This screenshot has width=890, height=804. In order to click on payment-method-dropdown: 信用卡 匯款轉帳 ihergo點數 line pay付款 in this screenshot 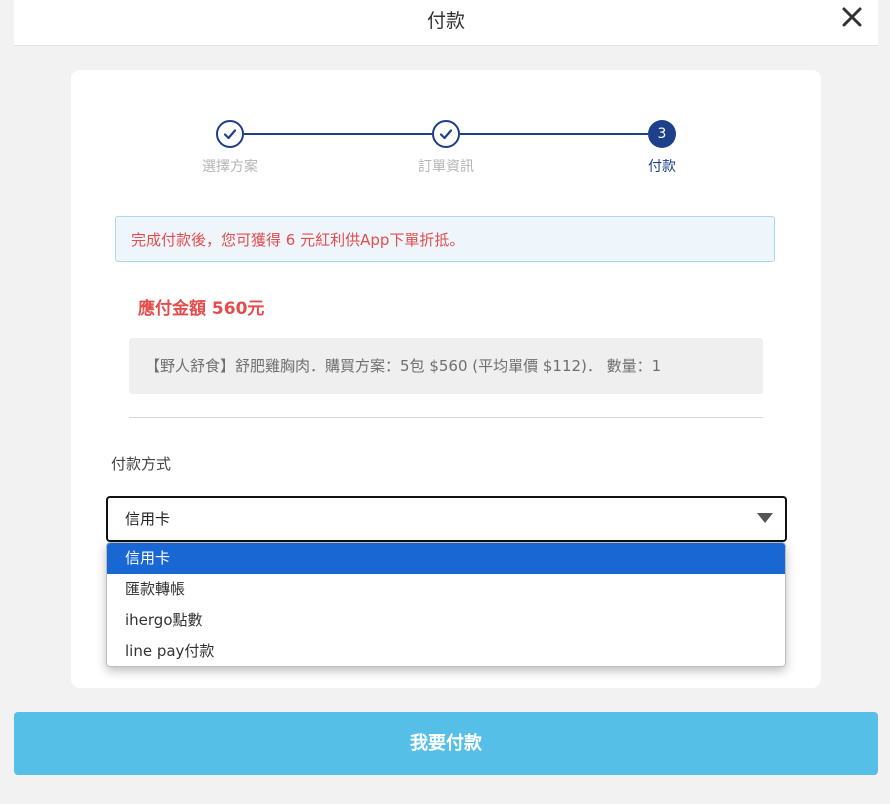, I will do `click(446, 604)`.